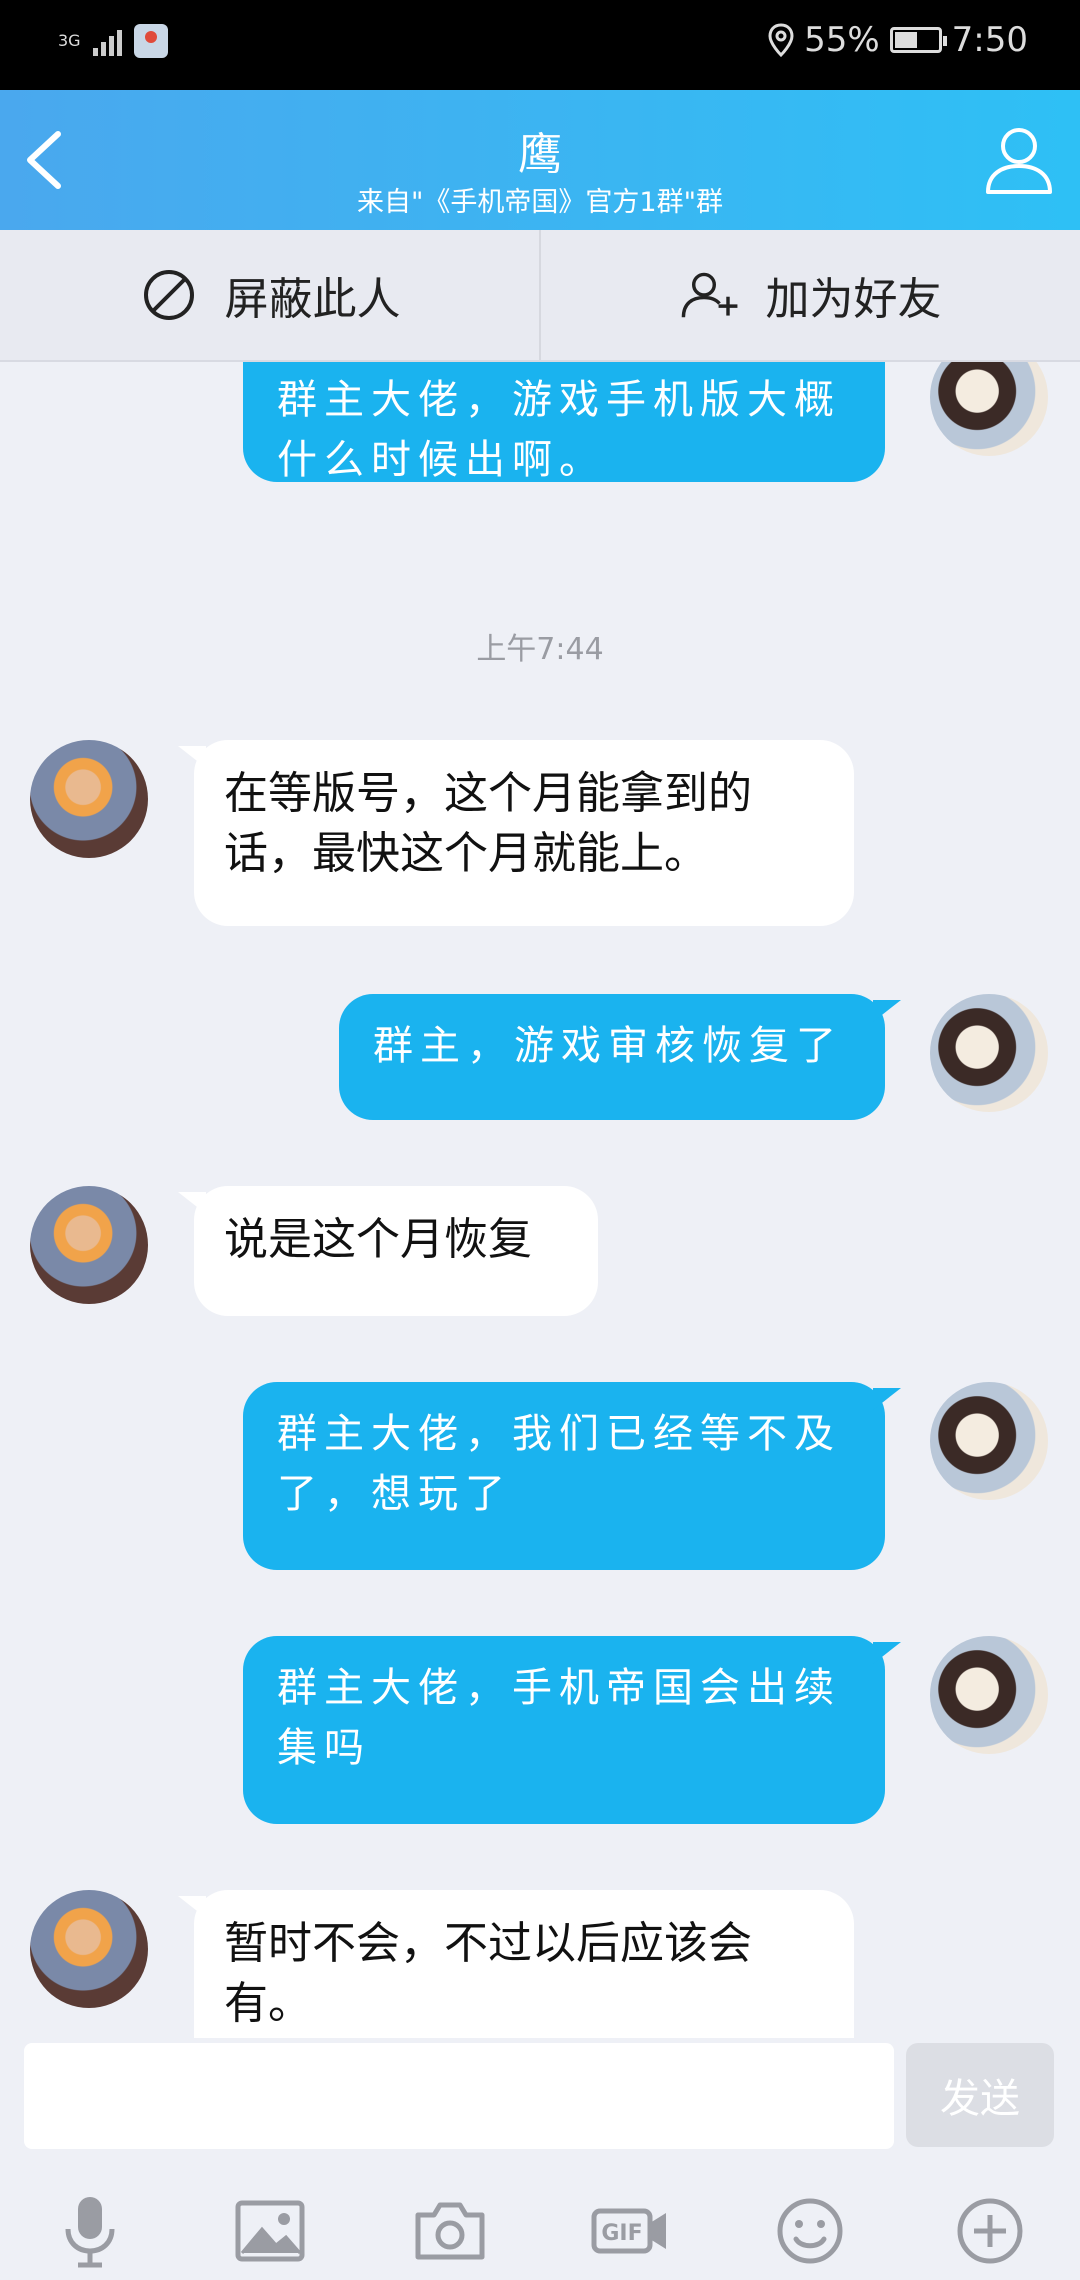  I want to click on signal-icon, so click(107, 41).